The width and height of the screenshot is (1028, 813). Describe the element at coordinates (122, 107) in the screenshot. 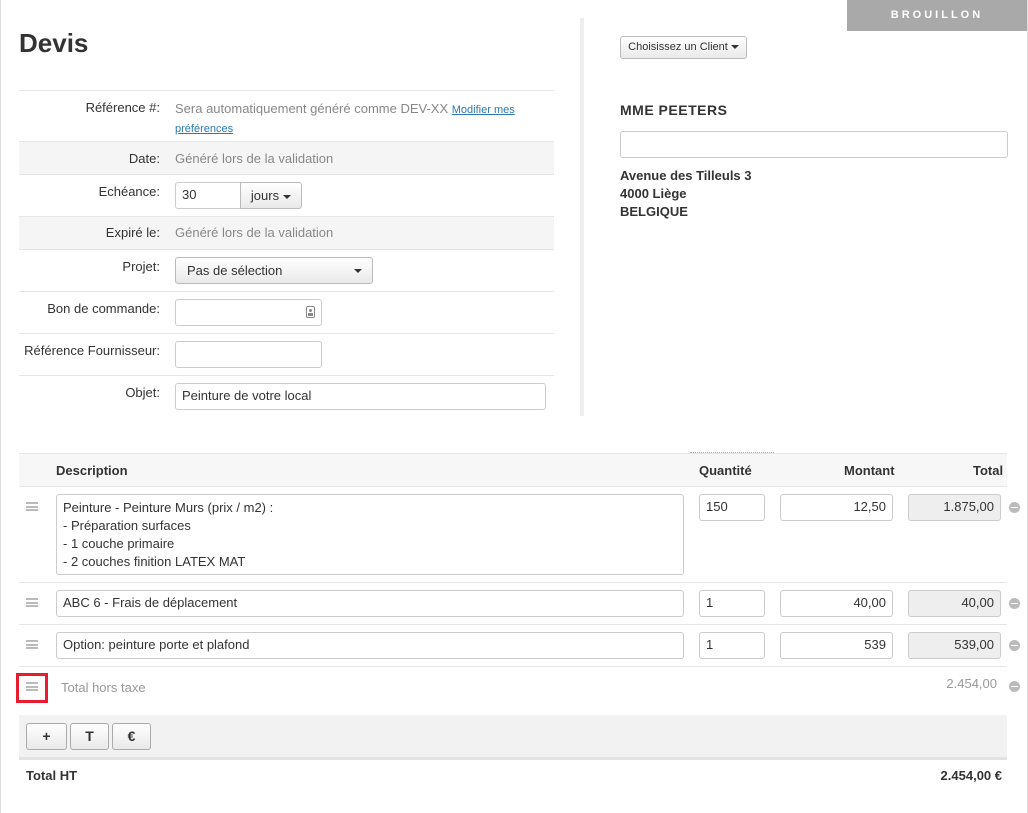

I see `reference-label: Référence #:` at that location.